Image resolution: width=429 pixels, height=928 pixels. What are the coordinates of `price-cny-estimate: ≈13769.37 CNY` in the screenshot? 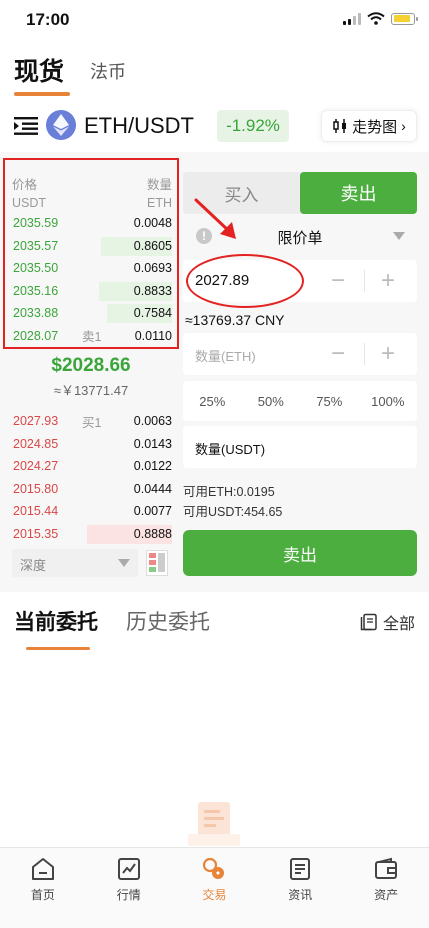 It's located at (235, 320).